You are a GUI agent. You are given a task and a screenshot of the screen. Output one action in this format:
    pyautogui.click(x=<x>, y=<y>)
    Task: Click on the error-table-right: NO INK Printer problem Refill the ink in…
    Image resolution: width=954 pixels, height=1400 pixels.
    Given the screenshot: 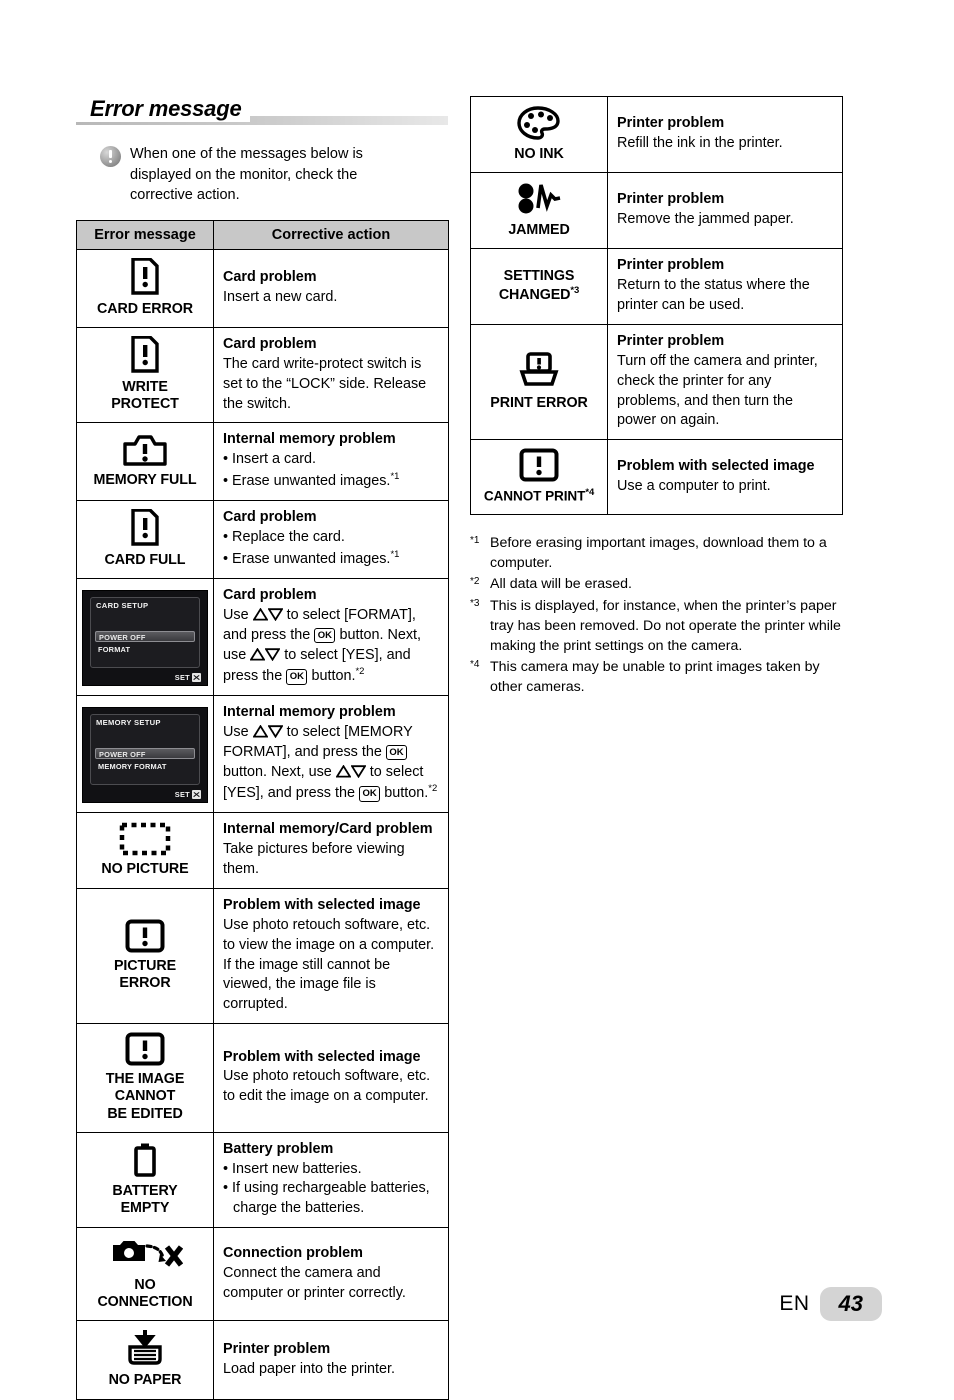 What is the action you would take?
    pyautogui.click(x=656, y=305)
    